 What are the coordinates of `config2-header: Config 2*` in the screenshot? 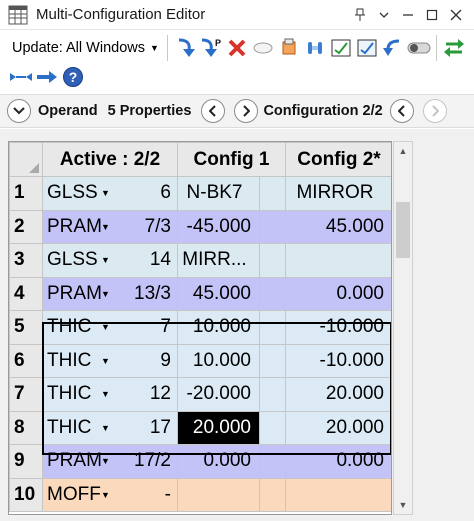 It's located at (338, 159).